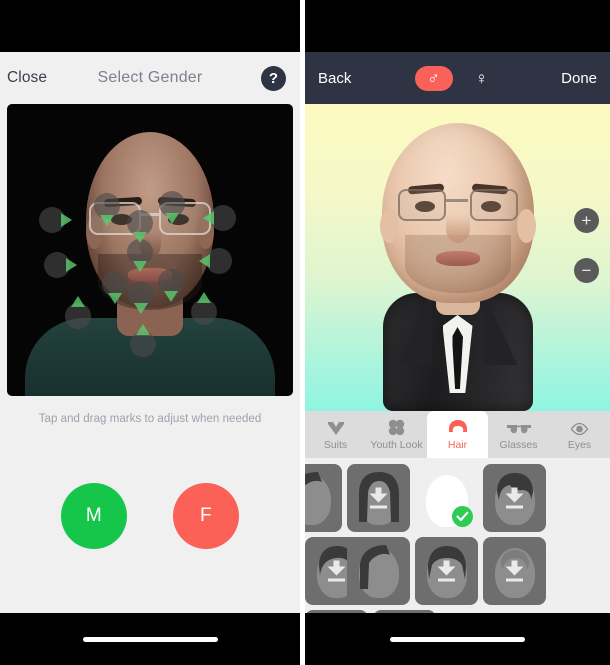 This screenshot has width=610, height=665. I want to click on tab-suits-label: Suits, so click(335, 444).